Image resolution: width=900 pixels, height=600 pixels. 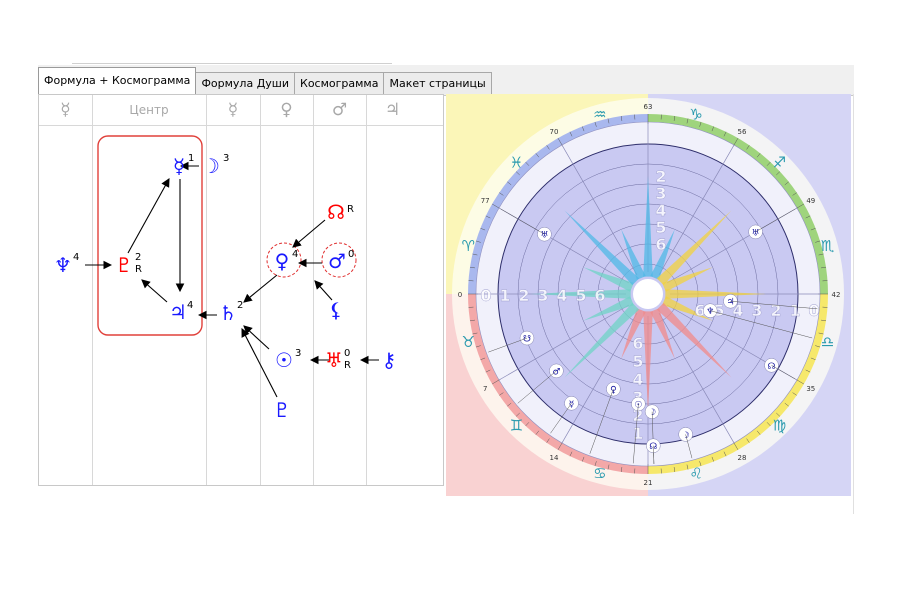 What do you see at coordinates (836, 295) in the screenshot?
I see `degree-label: 42` at bounding box center [836, 295].